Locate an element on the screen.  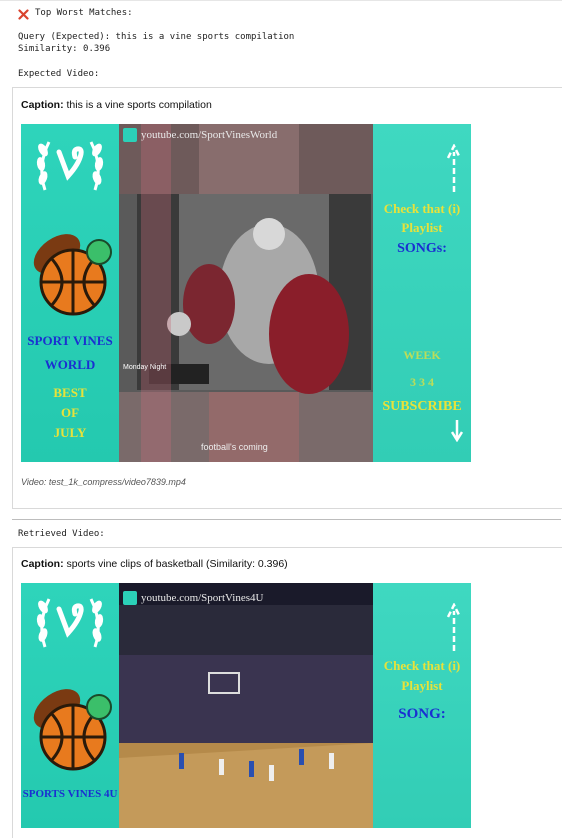
similarity-line: Similarity: 0.396 is located at coordinates (64, 49).